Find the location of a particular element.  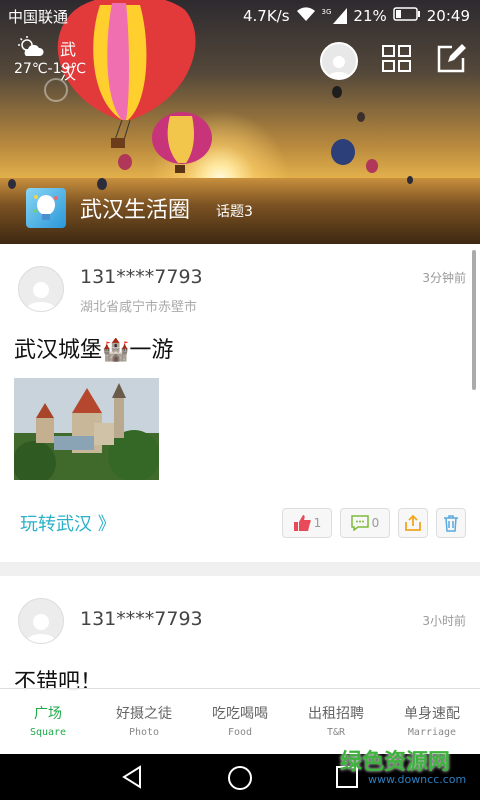

tab-food: 吃吃喝喝 Food is located at coordinates (240, 722).